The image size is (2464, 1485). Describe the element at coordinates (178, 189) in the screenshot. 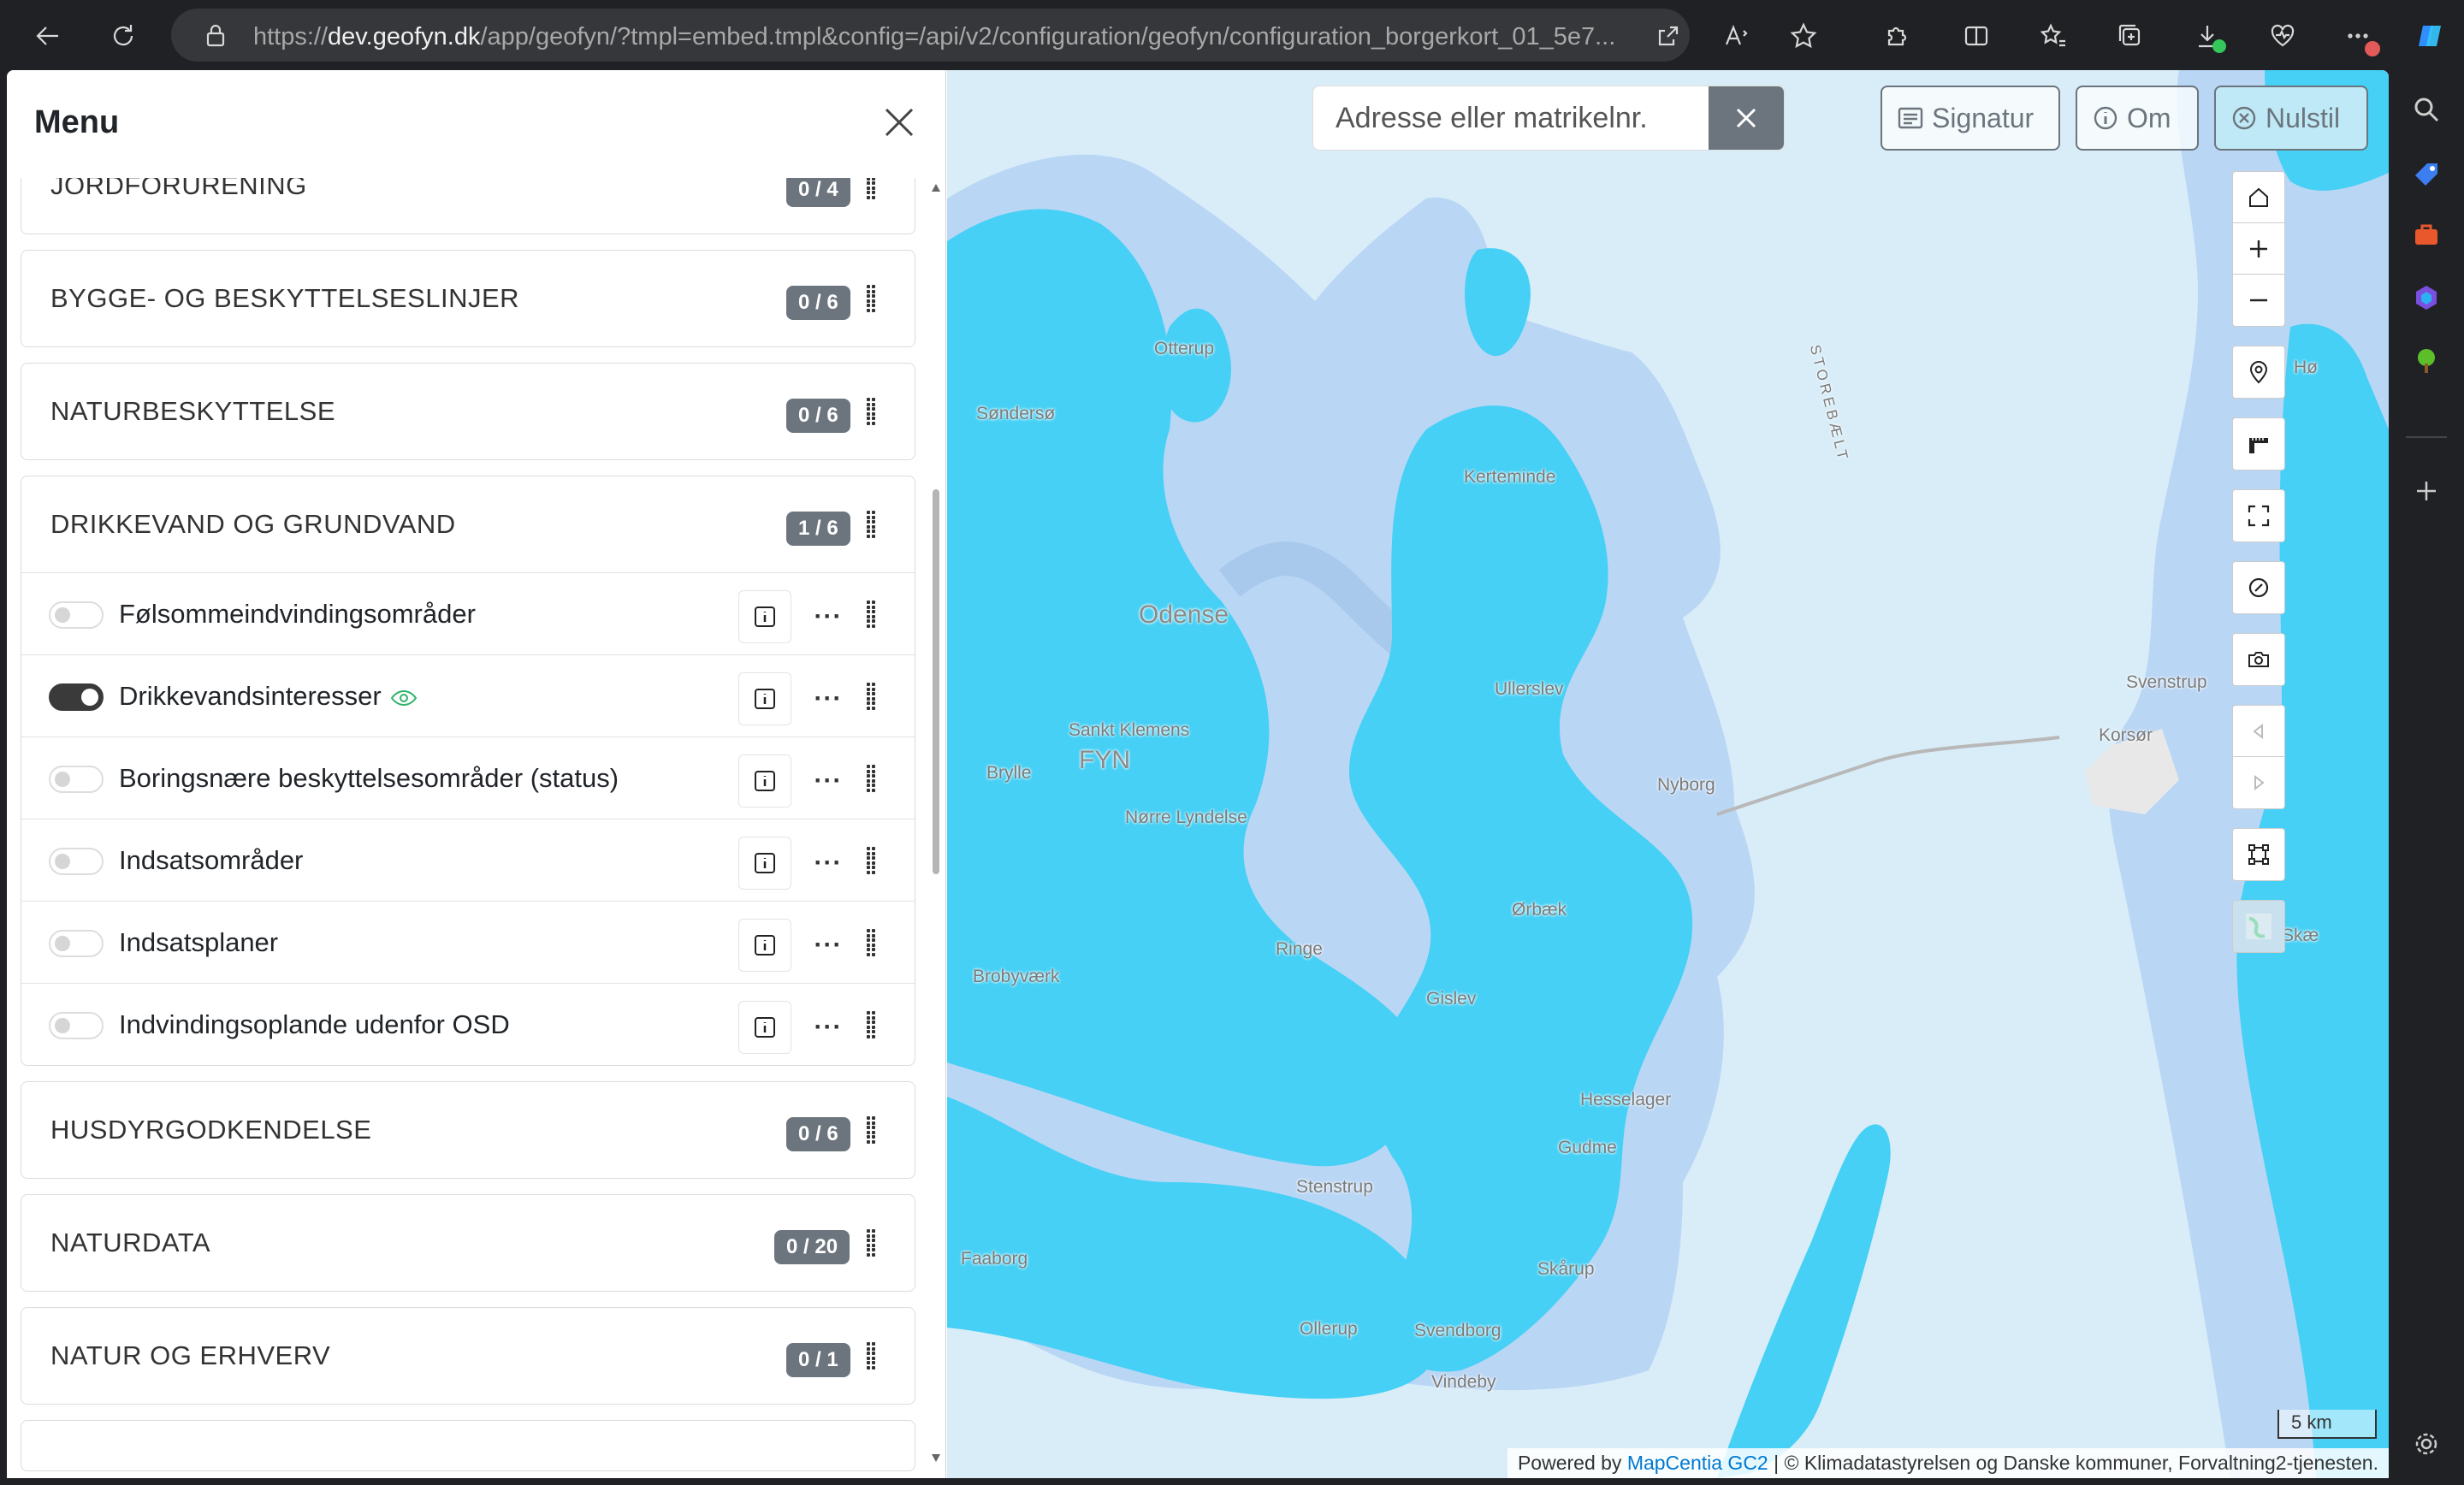

I see `group-name: JORDFORURENING` at that location.